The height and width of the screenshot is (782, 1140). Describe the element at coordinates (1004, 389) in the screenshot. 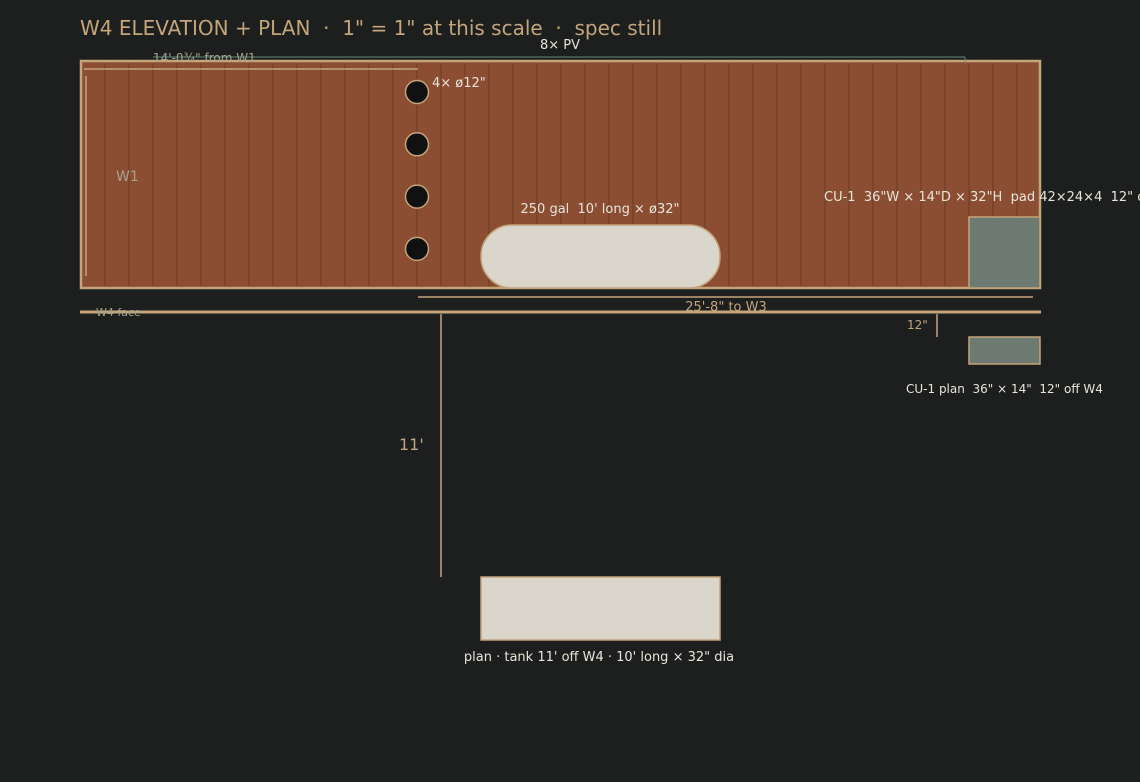

I see `cu1-plan-label: CU-1 plan 36" × 14" 12" off W4` at that location.